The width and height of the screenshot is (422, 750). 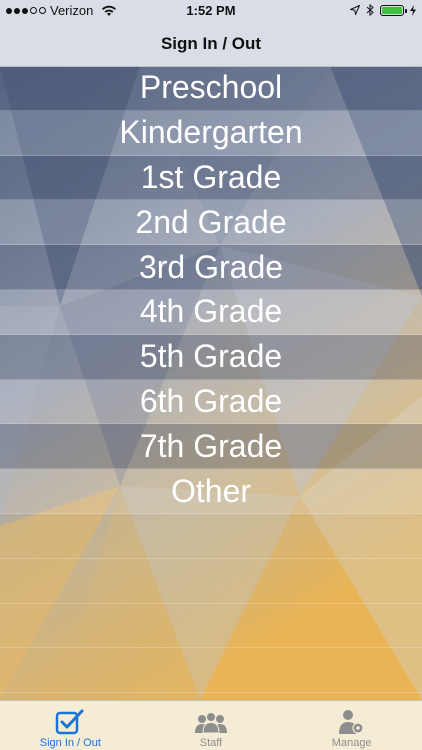 I want to click on people-icon, so click(x=211, y=723).